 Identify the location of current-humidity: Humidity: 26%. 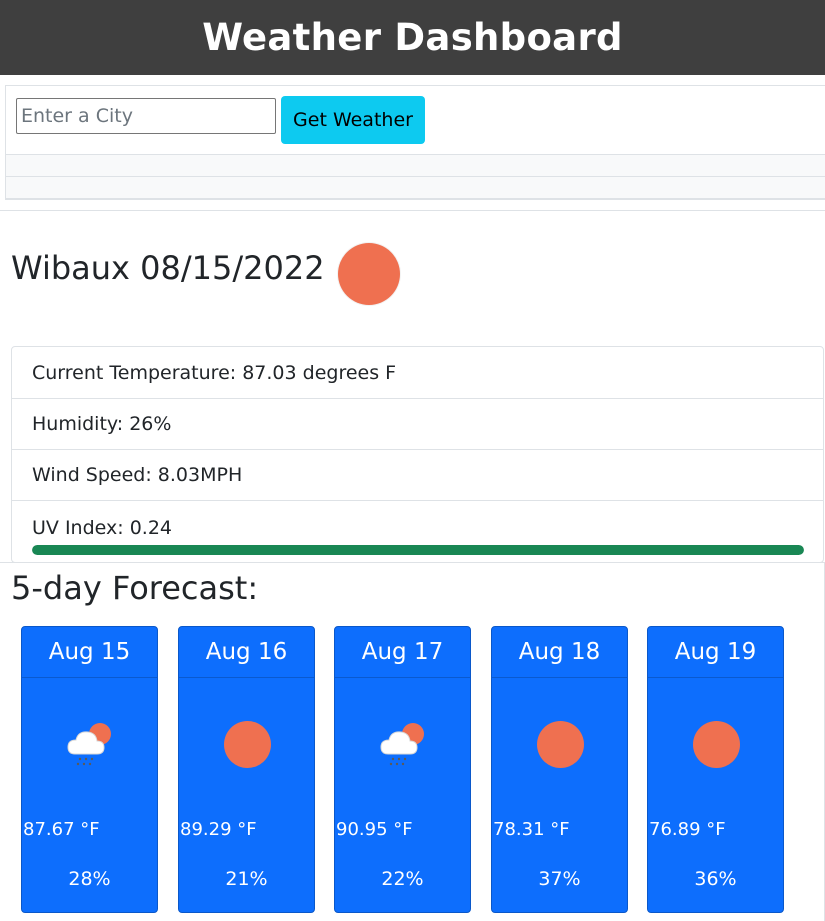
(417, 423).